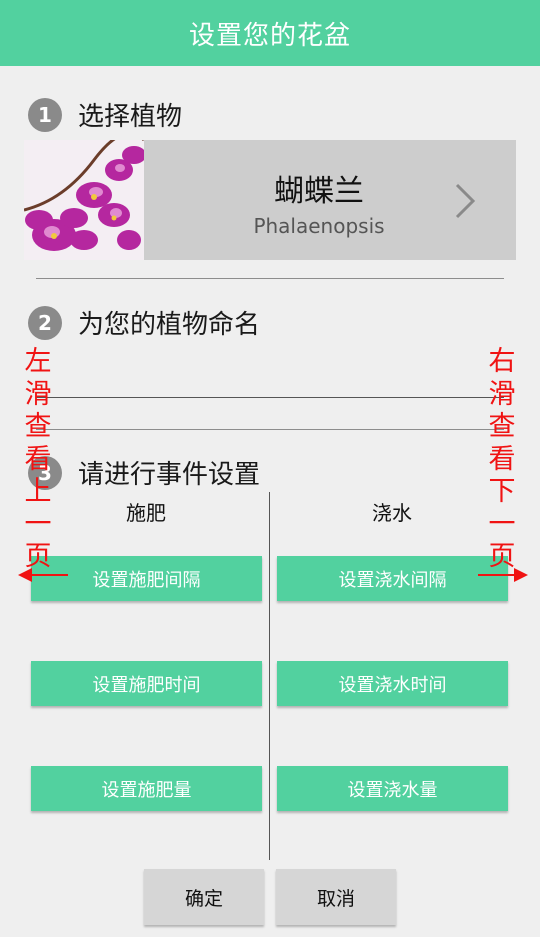  What do you see at coordinates (43, 575) in the screenshot?
I see `arrow-left-icon` at bounding box center [43, 575].